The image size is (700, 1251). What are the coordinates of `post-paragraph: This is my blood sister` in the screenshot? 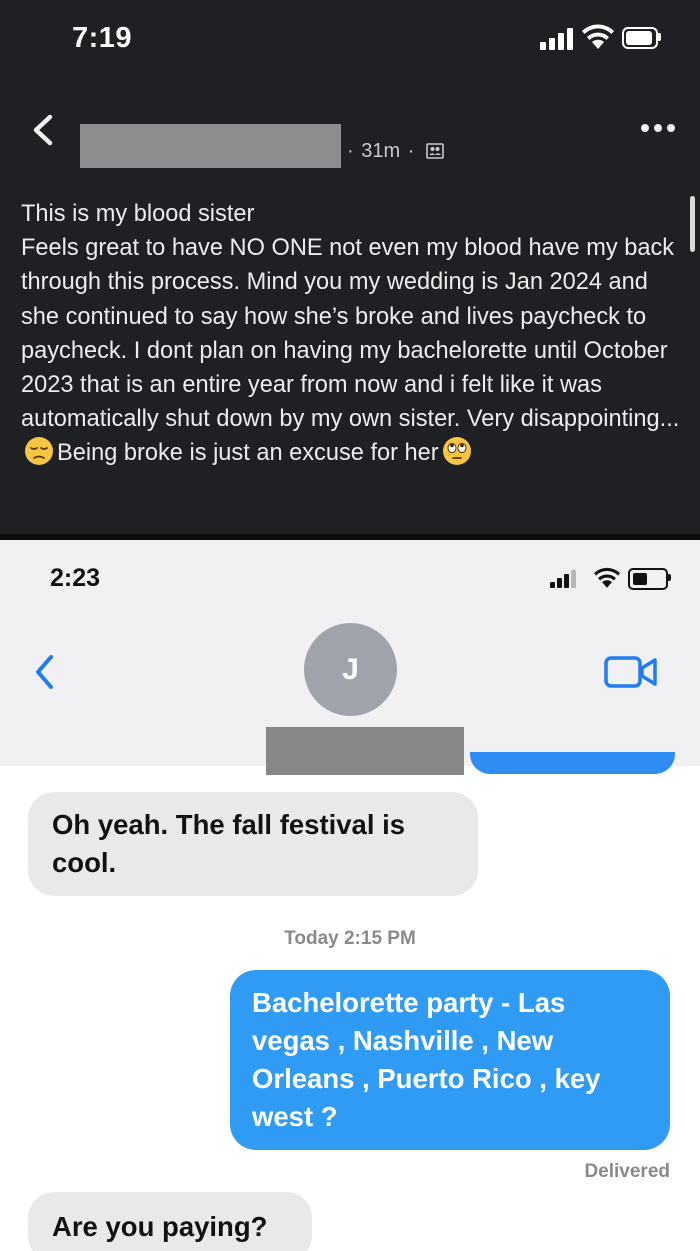 It's located at (138, 214).